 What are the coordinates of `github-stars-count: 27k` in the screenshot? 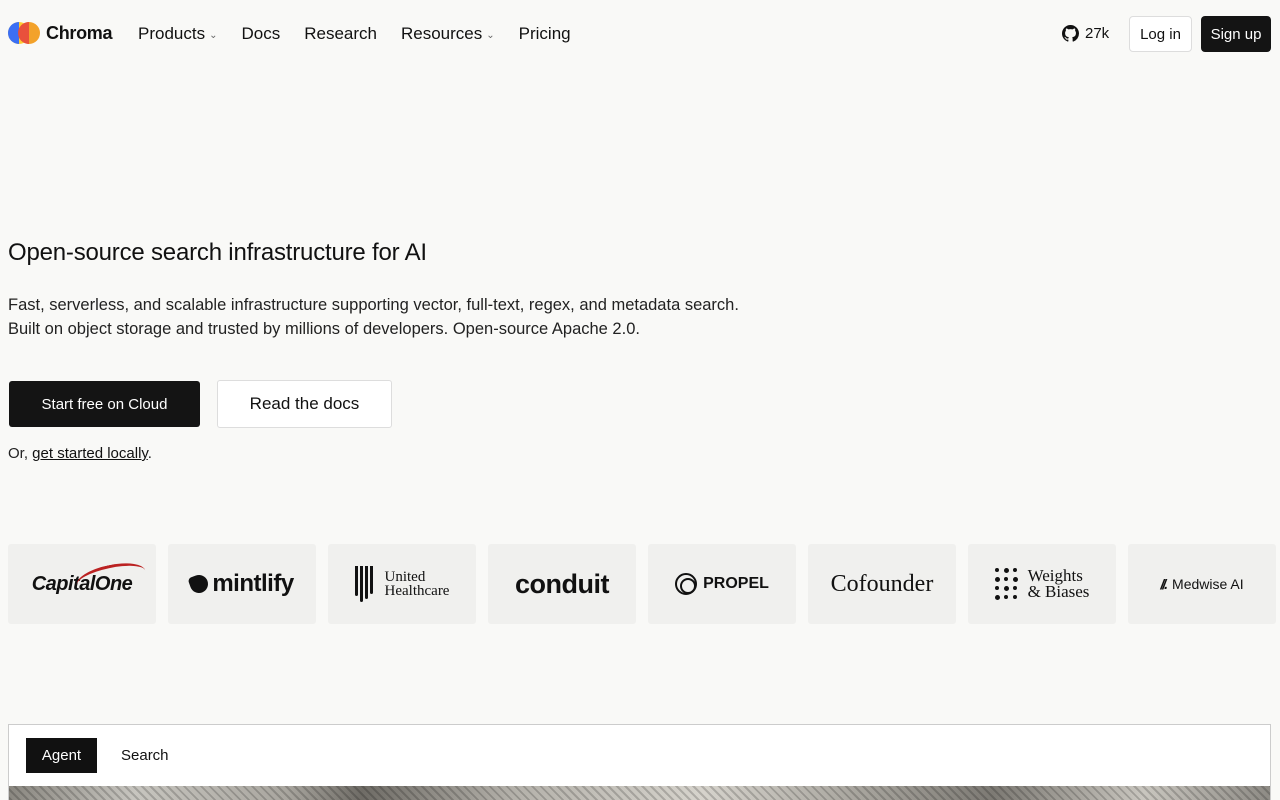 It's located at (1097, 33).